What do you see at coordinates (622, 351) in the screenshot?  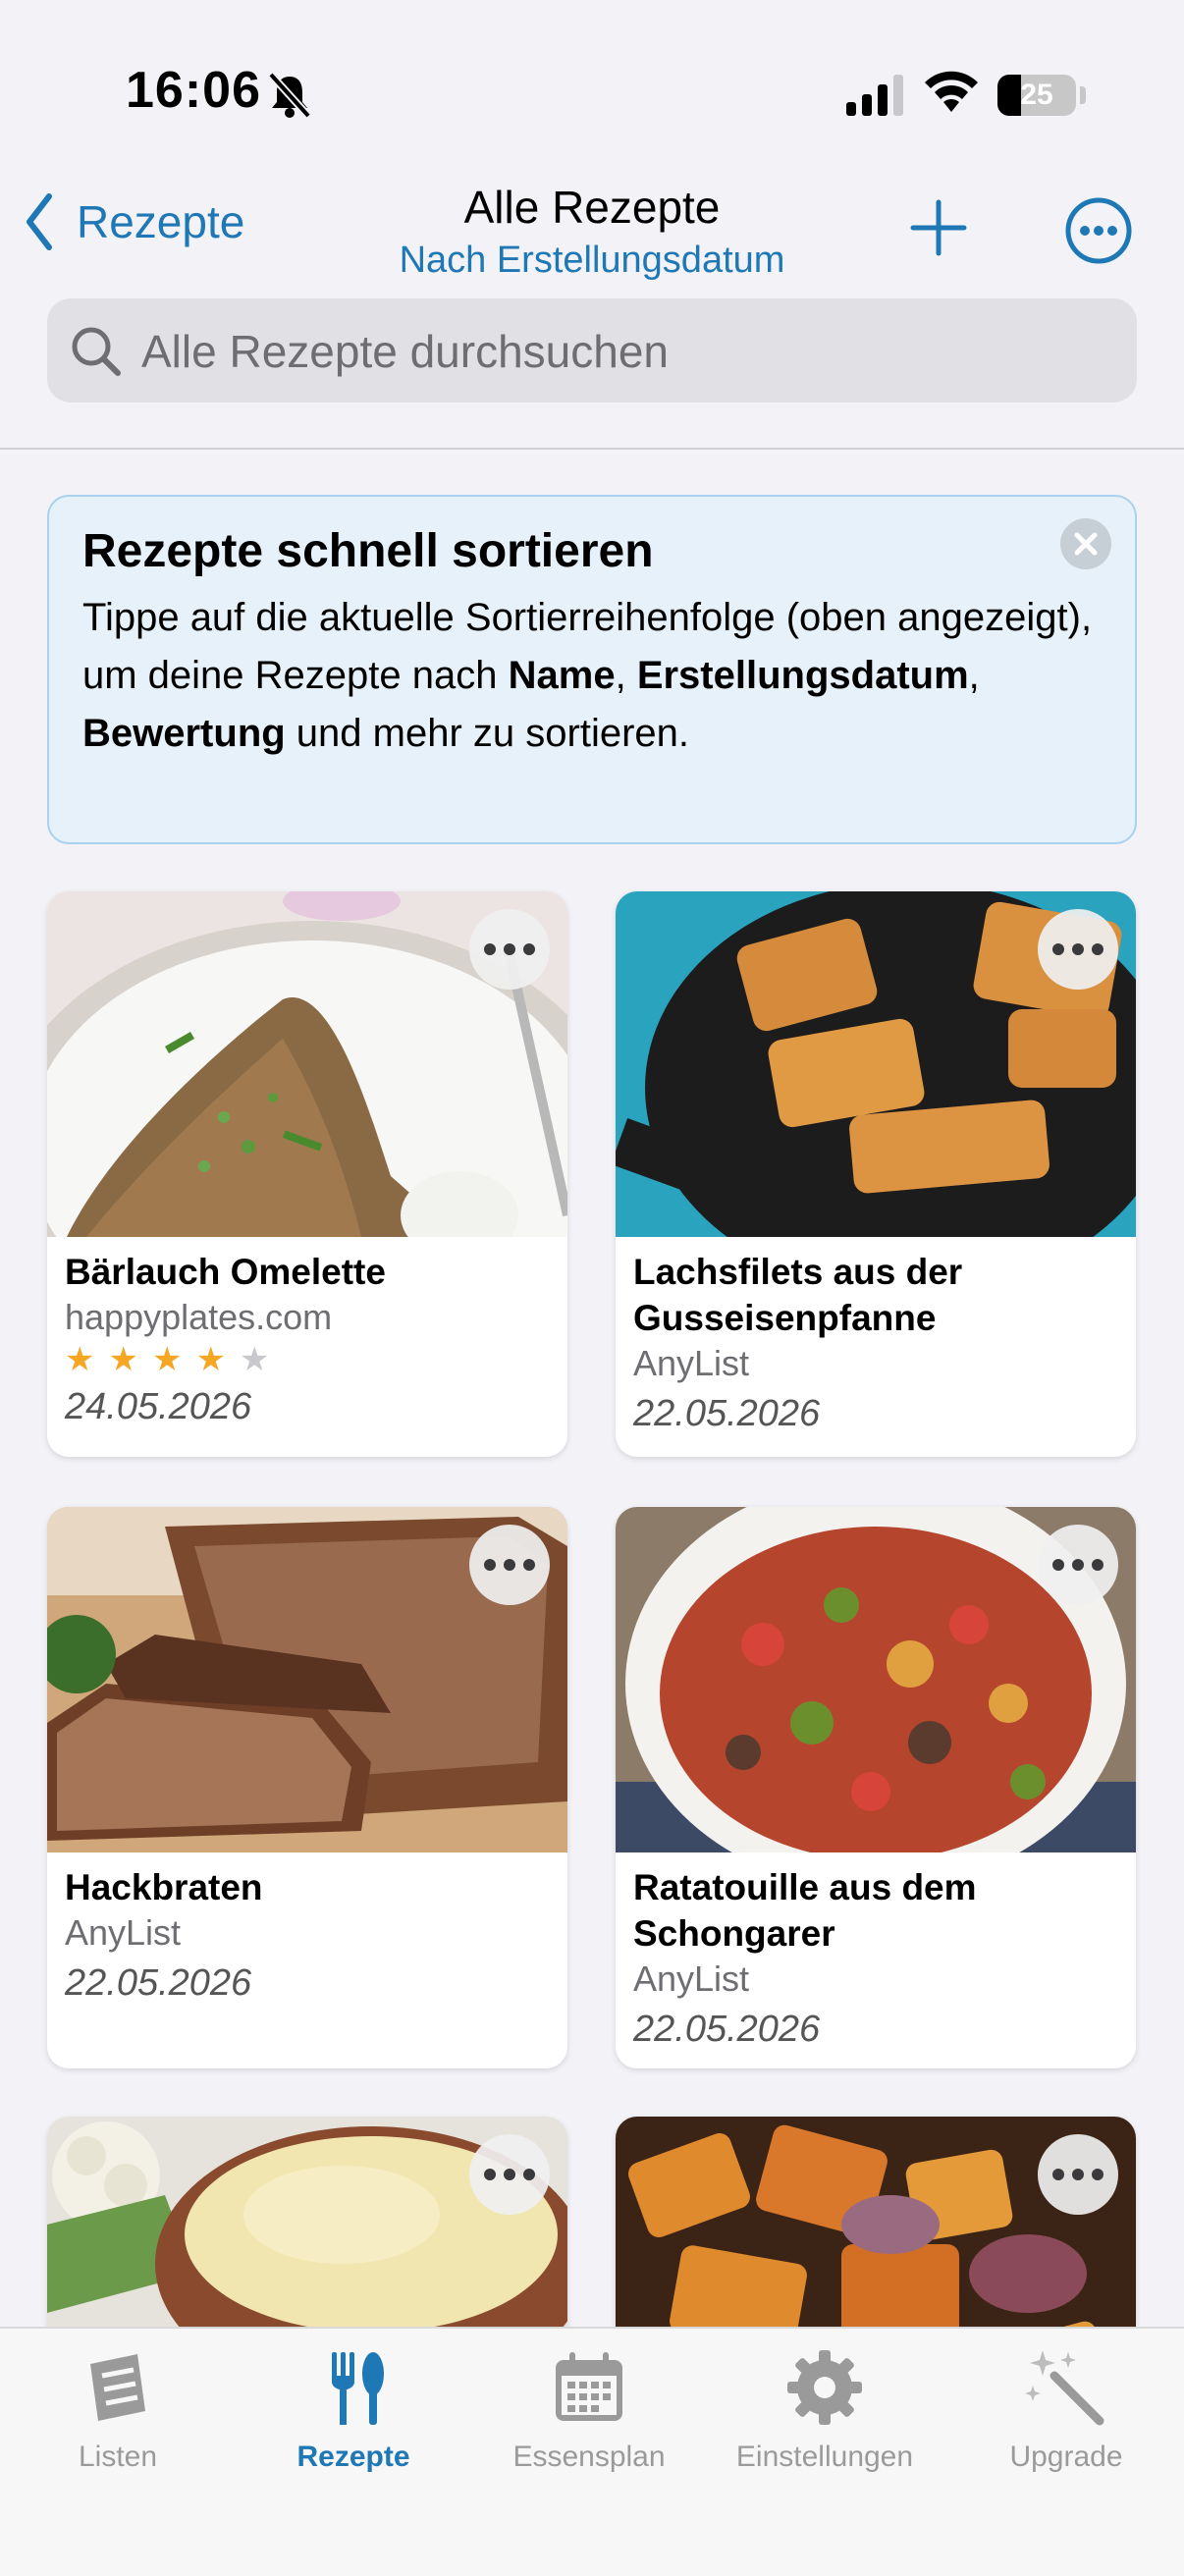 I see `search-input` at bounding box center [622, 351].